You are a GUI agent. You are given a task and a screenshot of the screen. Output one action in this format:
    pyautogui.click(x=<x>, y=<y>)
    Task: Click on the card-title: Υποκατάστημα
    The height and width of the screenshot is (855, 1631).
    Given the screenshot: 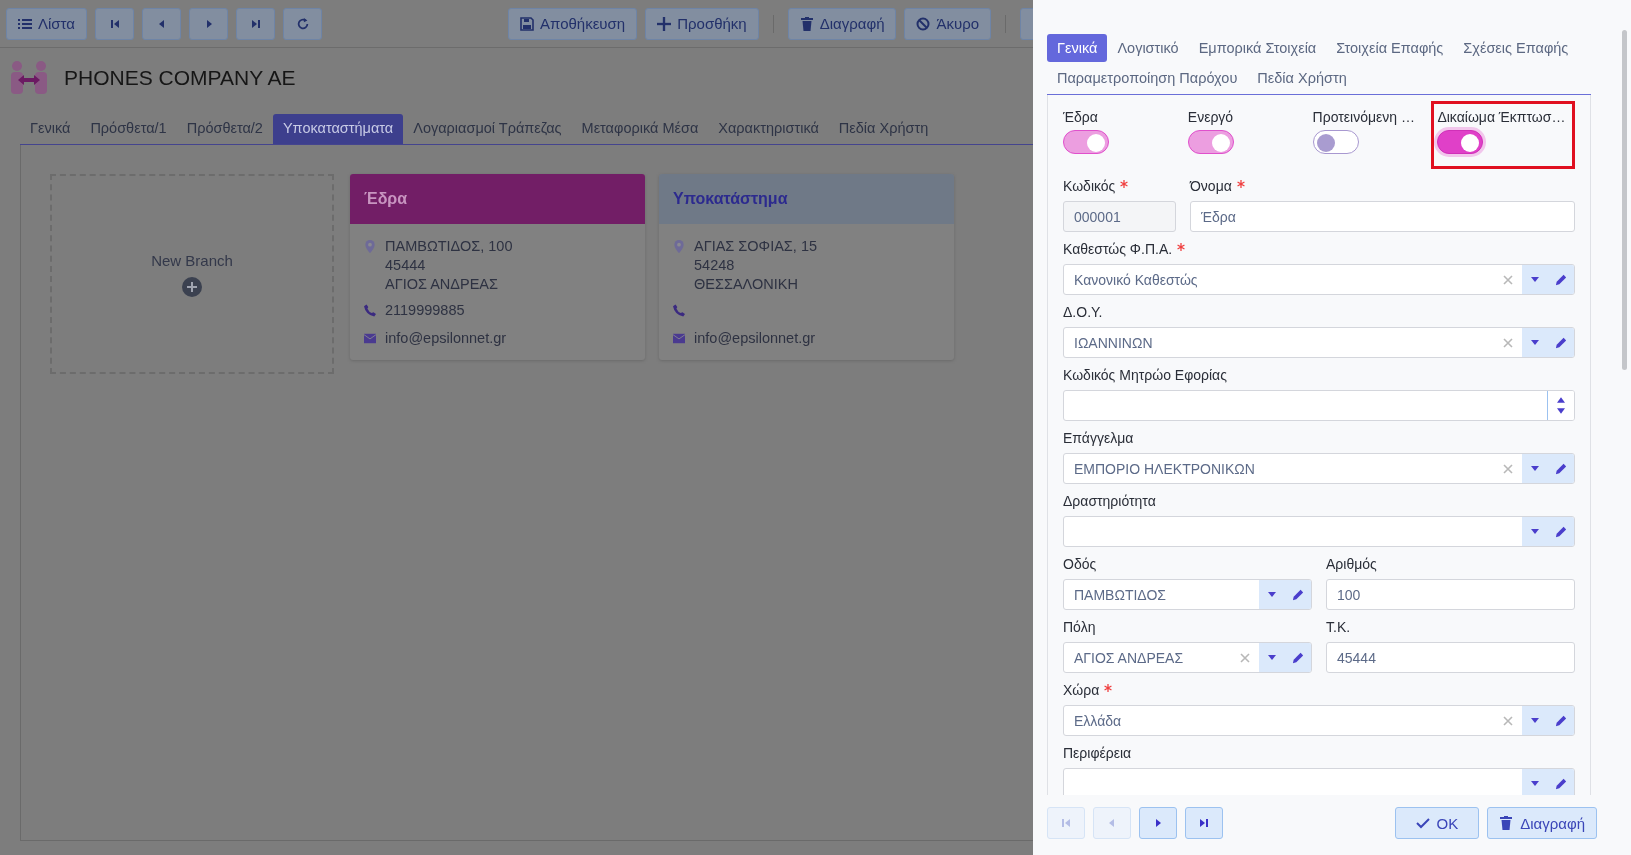 What is the action you would take?
    pyautogui.click(x=730, y=199)
    